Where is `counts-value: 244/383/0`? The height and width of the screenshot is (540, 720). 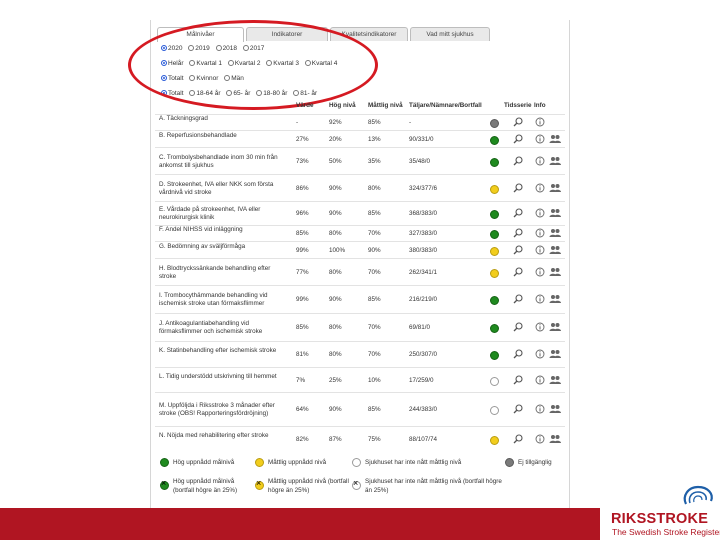 counts-value: 244/383/0 is located at coordinates (423, 409).